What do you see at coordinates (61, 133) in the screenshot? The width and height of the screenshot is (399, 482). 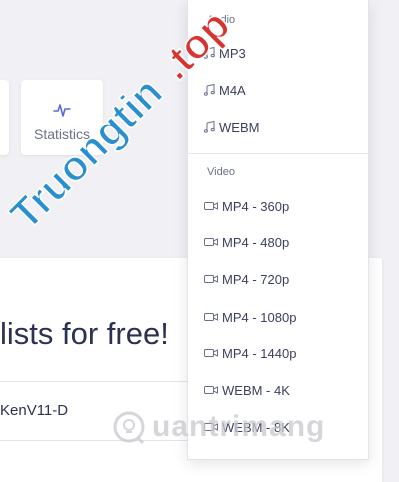 I see `statistics-label: Statistics` at bounding box center [61, 133].